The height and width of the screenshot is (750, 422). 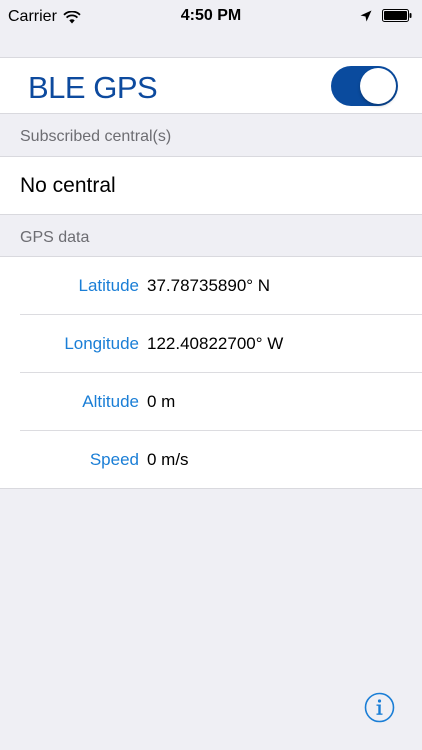 I want to click on gps-row-altitude: Altitude 0 m, so click(x=211, y=402).